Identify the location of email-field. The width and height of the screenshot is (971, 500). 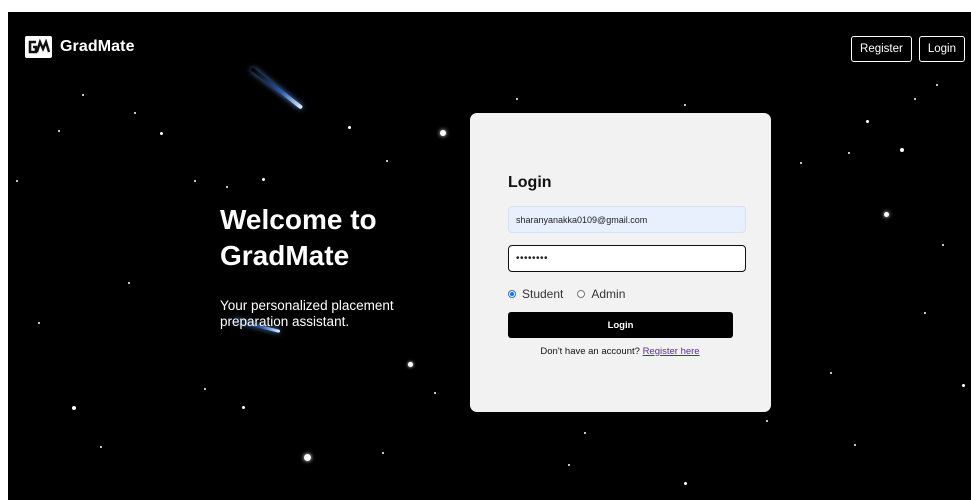
(627, 219).